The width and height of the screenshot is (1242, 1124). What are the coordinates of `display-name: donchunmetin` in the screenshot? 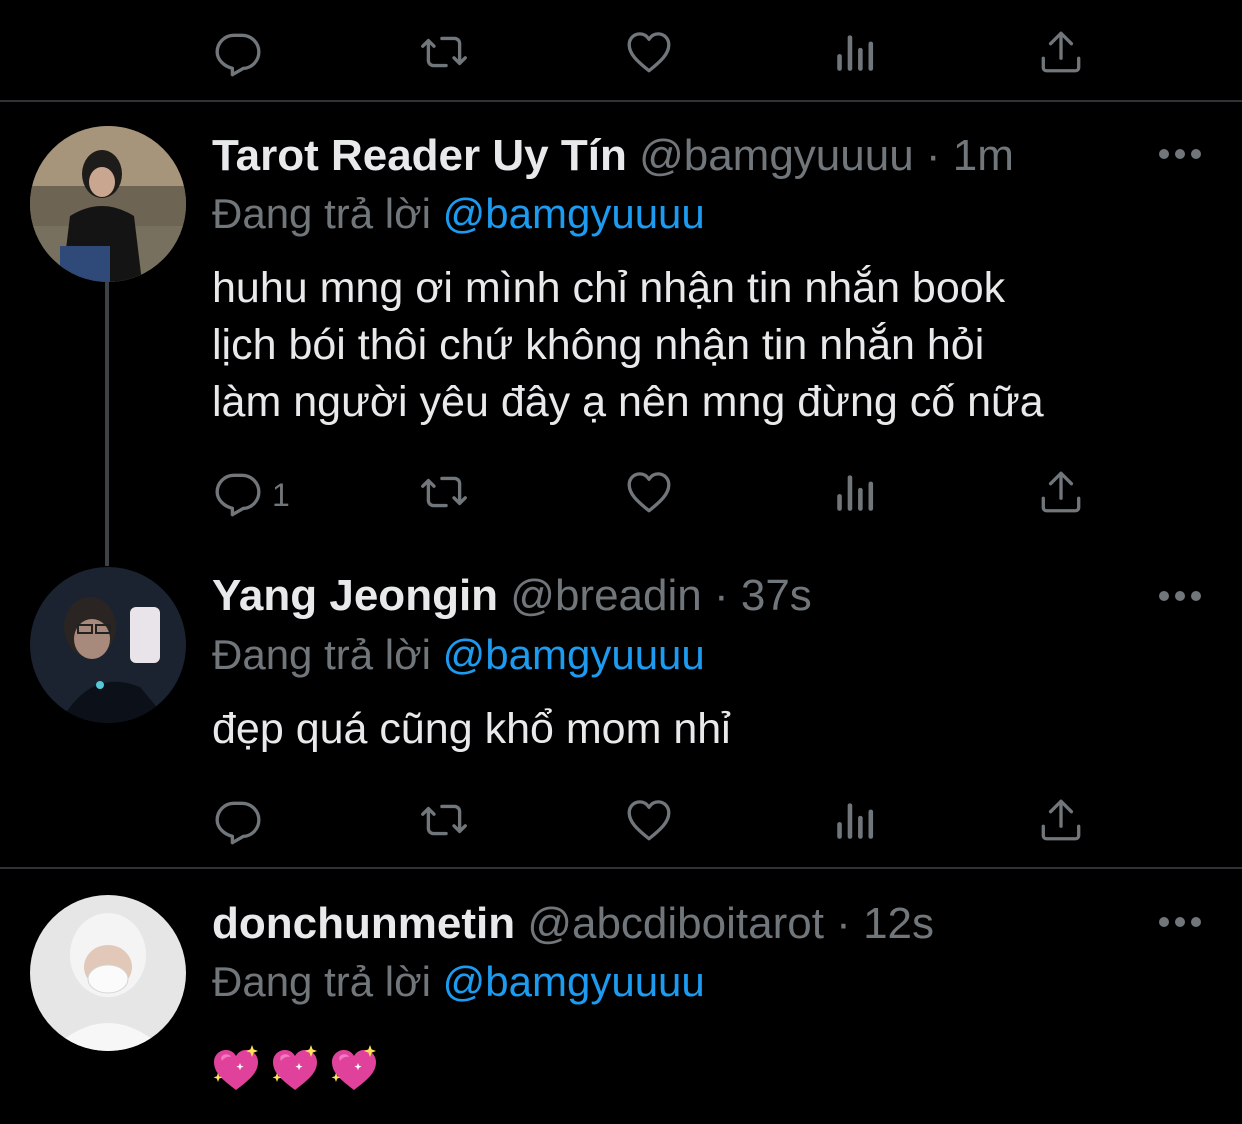 It's located at (363, 923).